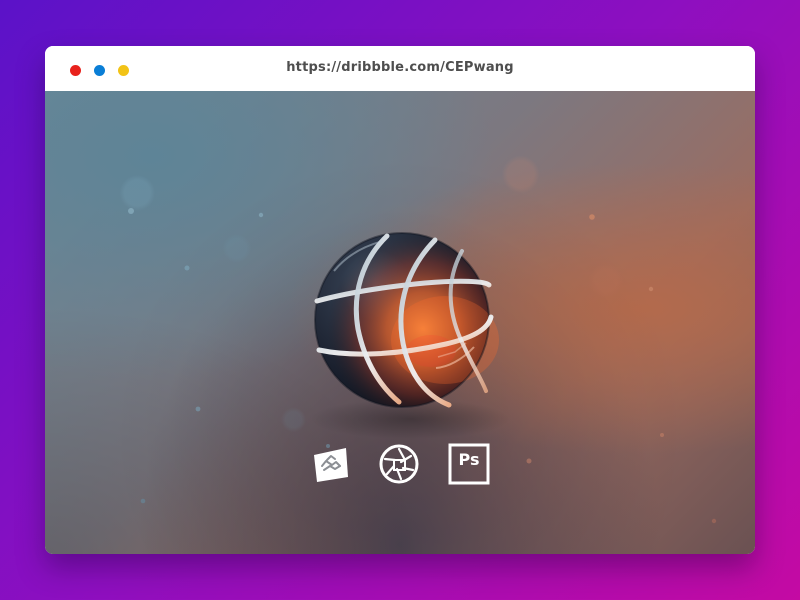  Describe the element at coordinates (469, 459) in the screenshot. I see `photoshop-label: Ps` at that location.